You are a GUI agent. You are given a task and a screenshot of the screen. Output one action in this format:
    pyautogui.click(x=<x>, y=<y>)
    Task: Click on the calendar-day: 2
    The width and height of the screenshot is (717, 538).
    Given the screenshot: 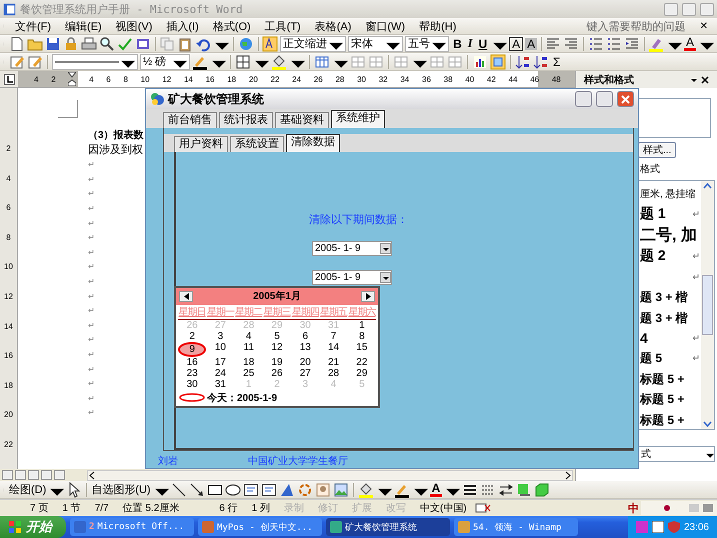 What is the action you would take?
    pyautogui.click(x=192, y=336)
    